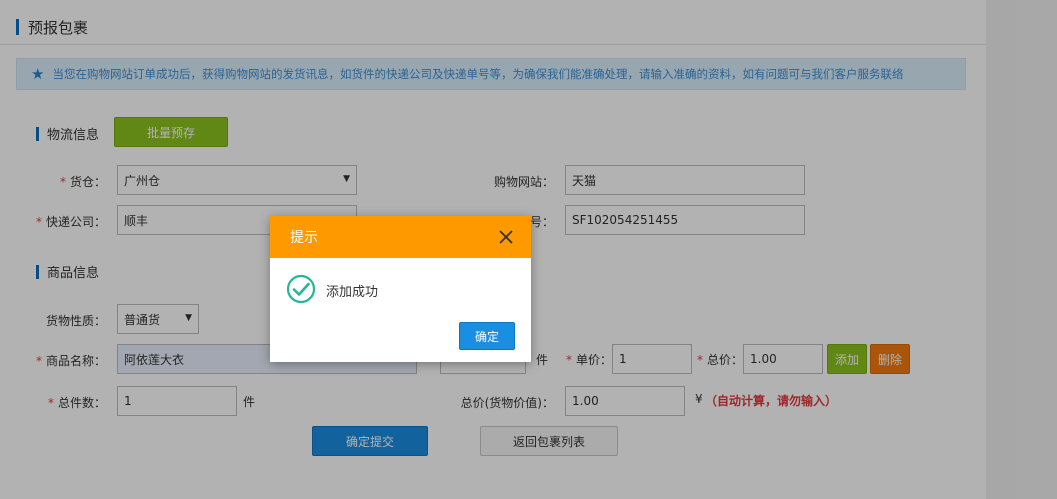 The image size is (1057, 499). I want to click on success-check-icon, so click(301, 290).